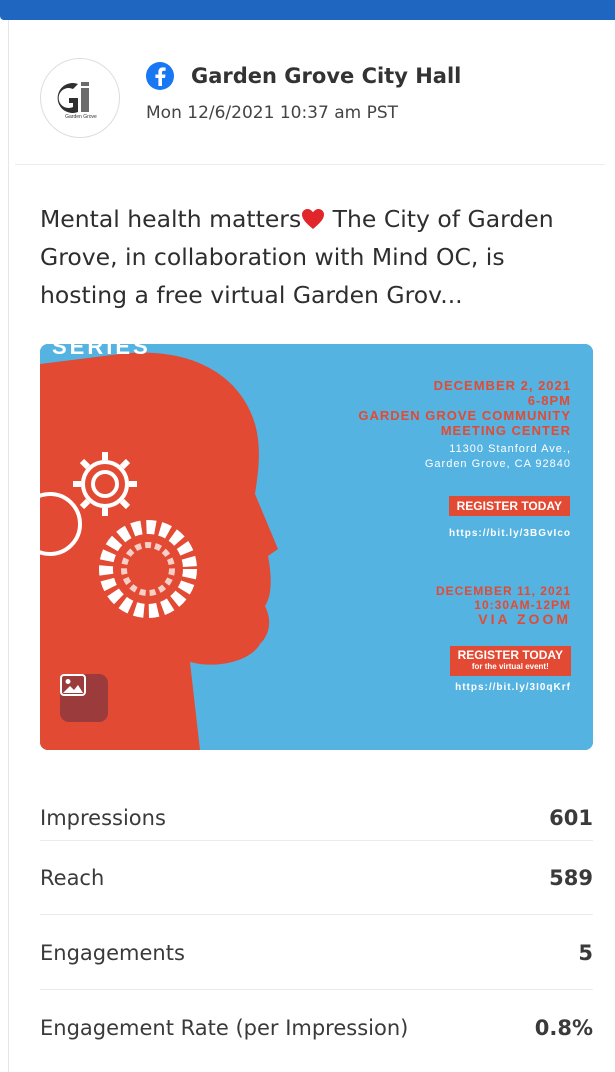 The width and height of the screenshot is (615, 1072). What do you see at coordinates (316, 878) in the screenshot?
I see `metric-reach: Reach 589` at bounding box center [316, 878].